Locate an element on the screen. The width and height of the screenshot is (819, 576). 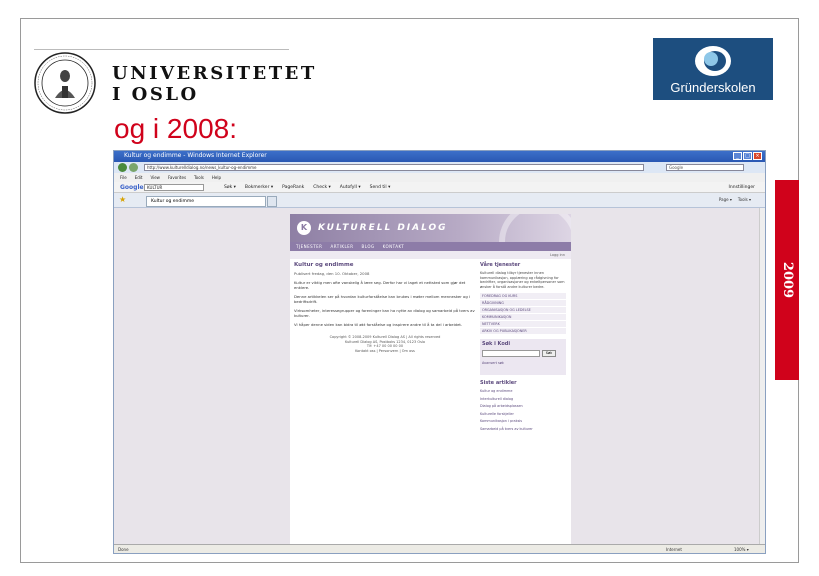
logo-divider is located at coordinates (161, 49).